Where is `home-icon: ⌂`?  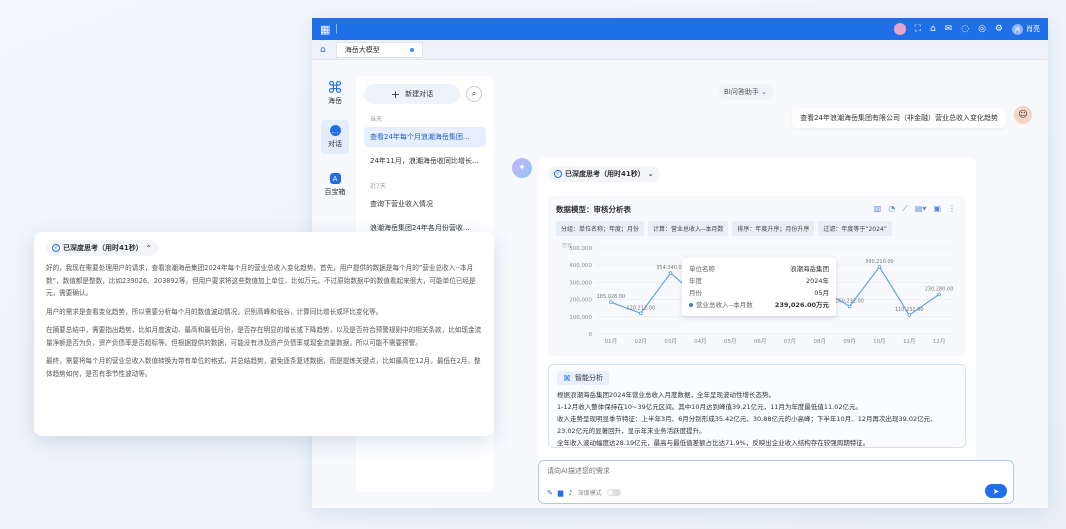 home-icon: ⌂ is located at coordinates (323, 50).